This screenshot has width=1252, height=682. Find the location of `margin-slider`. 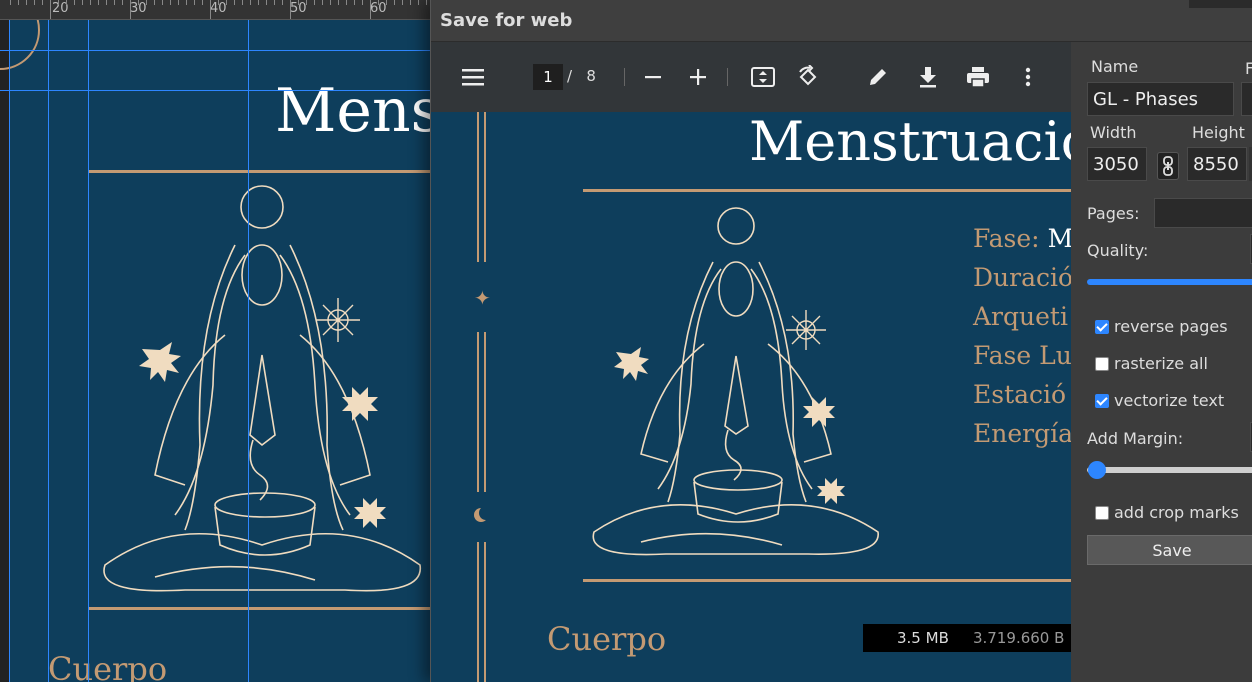

margin-slider is located at coordinates (1169, 470).